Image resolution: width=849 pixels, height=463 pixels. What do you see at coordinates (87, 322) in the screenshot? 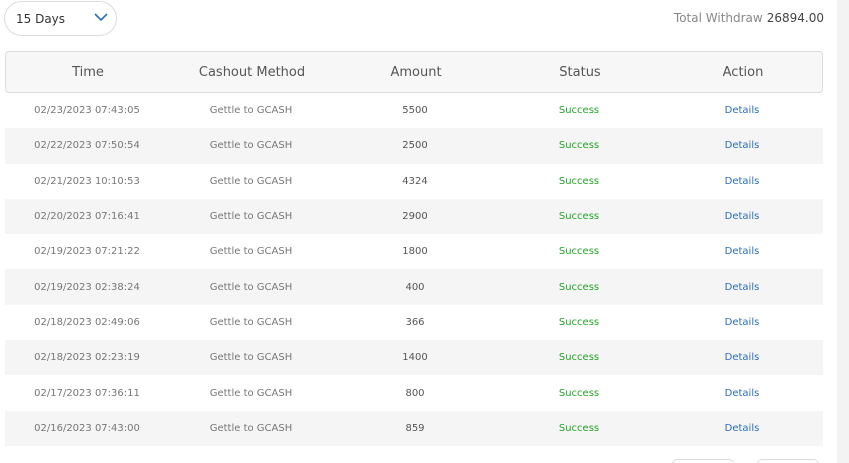
I see `cell-time: 02/18/2023 02:49:06` at bounding box center [87, 322].